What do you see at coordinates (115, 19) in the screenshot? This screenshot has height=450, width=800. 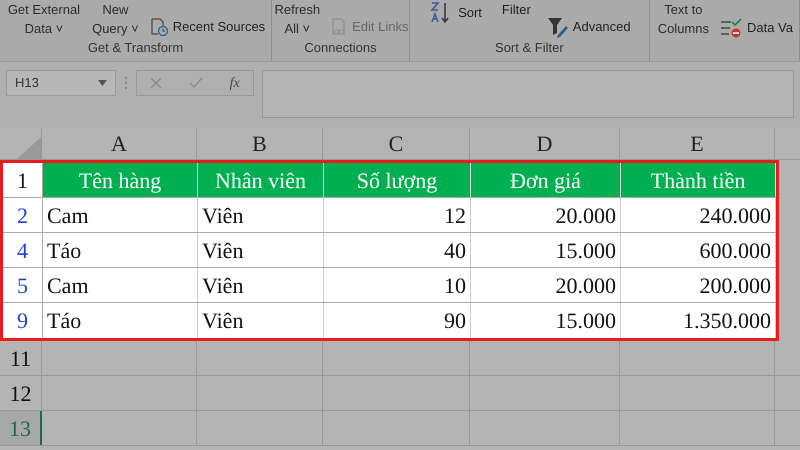 I see `ribbon-button: New Query ˅` at bounding box center [115, 19].